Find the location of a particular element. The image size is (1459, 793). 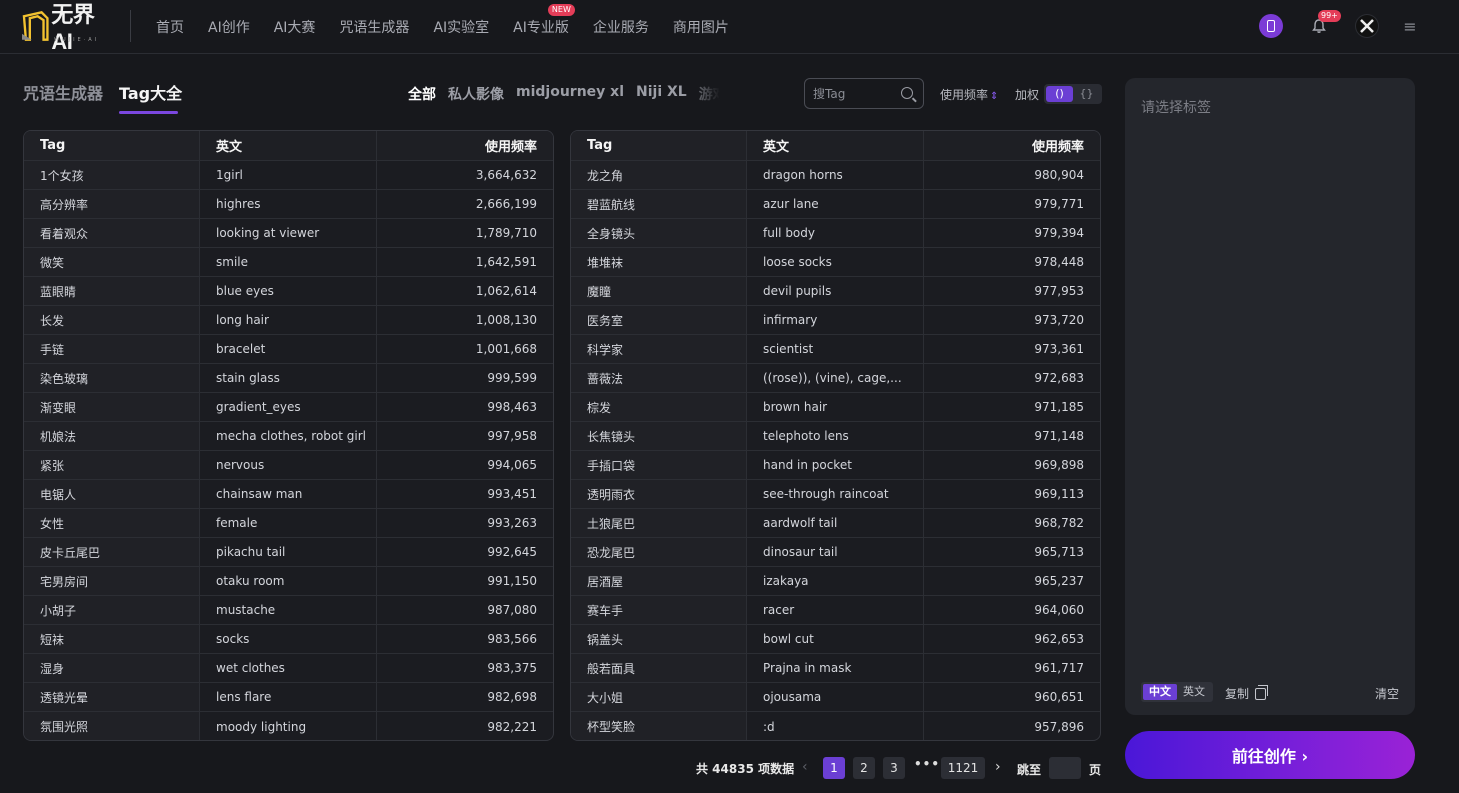

frequency-cell: 992,645 is located at coordinates (512, 552).